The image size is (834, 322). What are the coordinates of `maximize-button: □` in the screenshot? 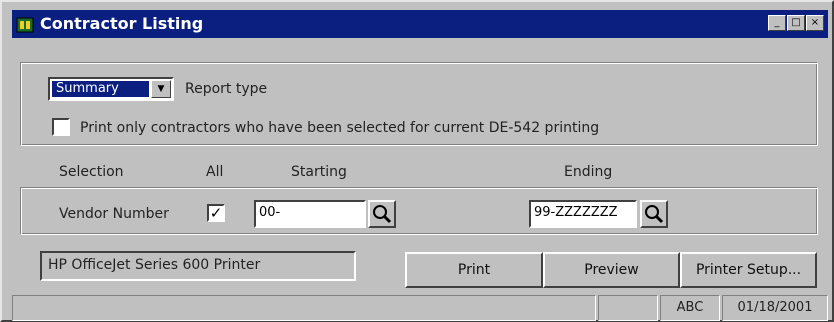 It's located at (796, 23).